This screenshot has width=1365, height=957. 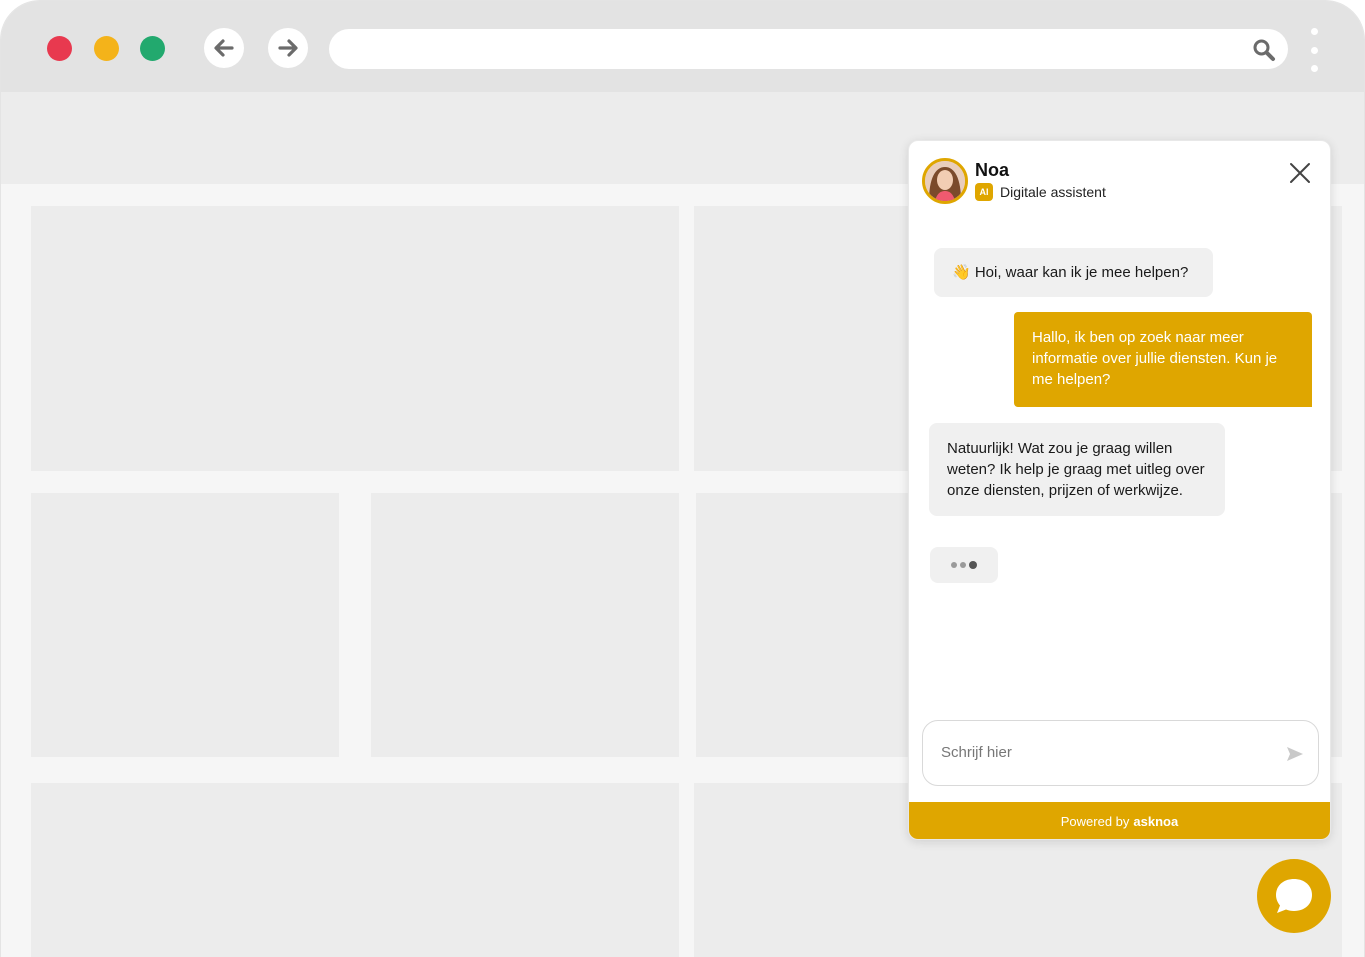 I want to click on back-button, so click(x=224, y=48).